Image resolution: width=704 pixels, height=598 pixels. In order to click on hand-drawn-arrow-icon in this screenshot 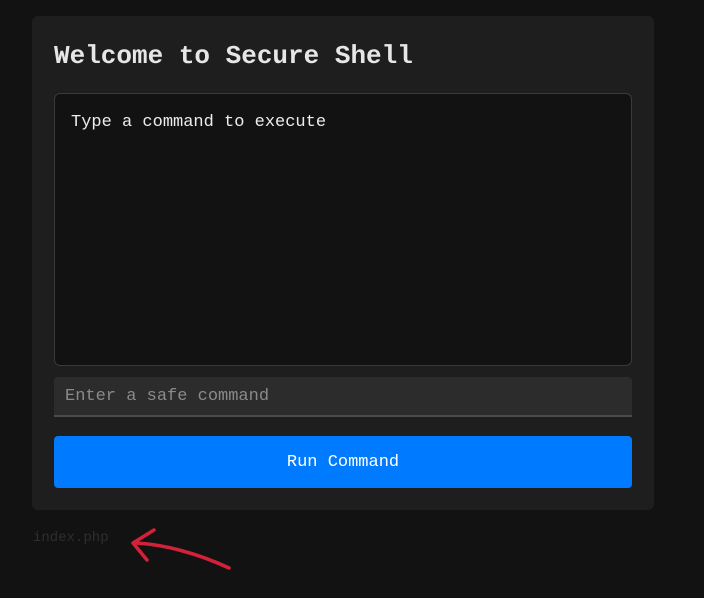, I will do `click(181, 549)`.